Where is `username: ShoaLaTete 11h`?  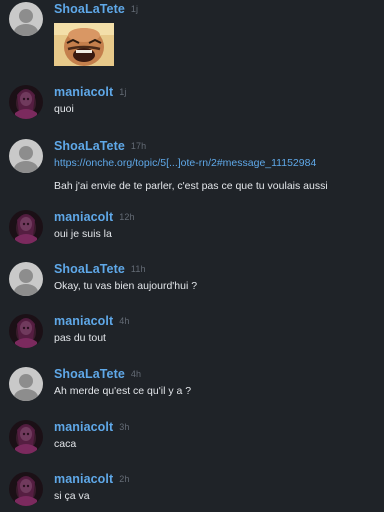
username: ShoaLaTete 11h is located at coordinates (100, 269).